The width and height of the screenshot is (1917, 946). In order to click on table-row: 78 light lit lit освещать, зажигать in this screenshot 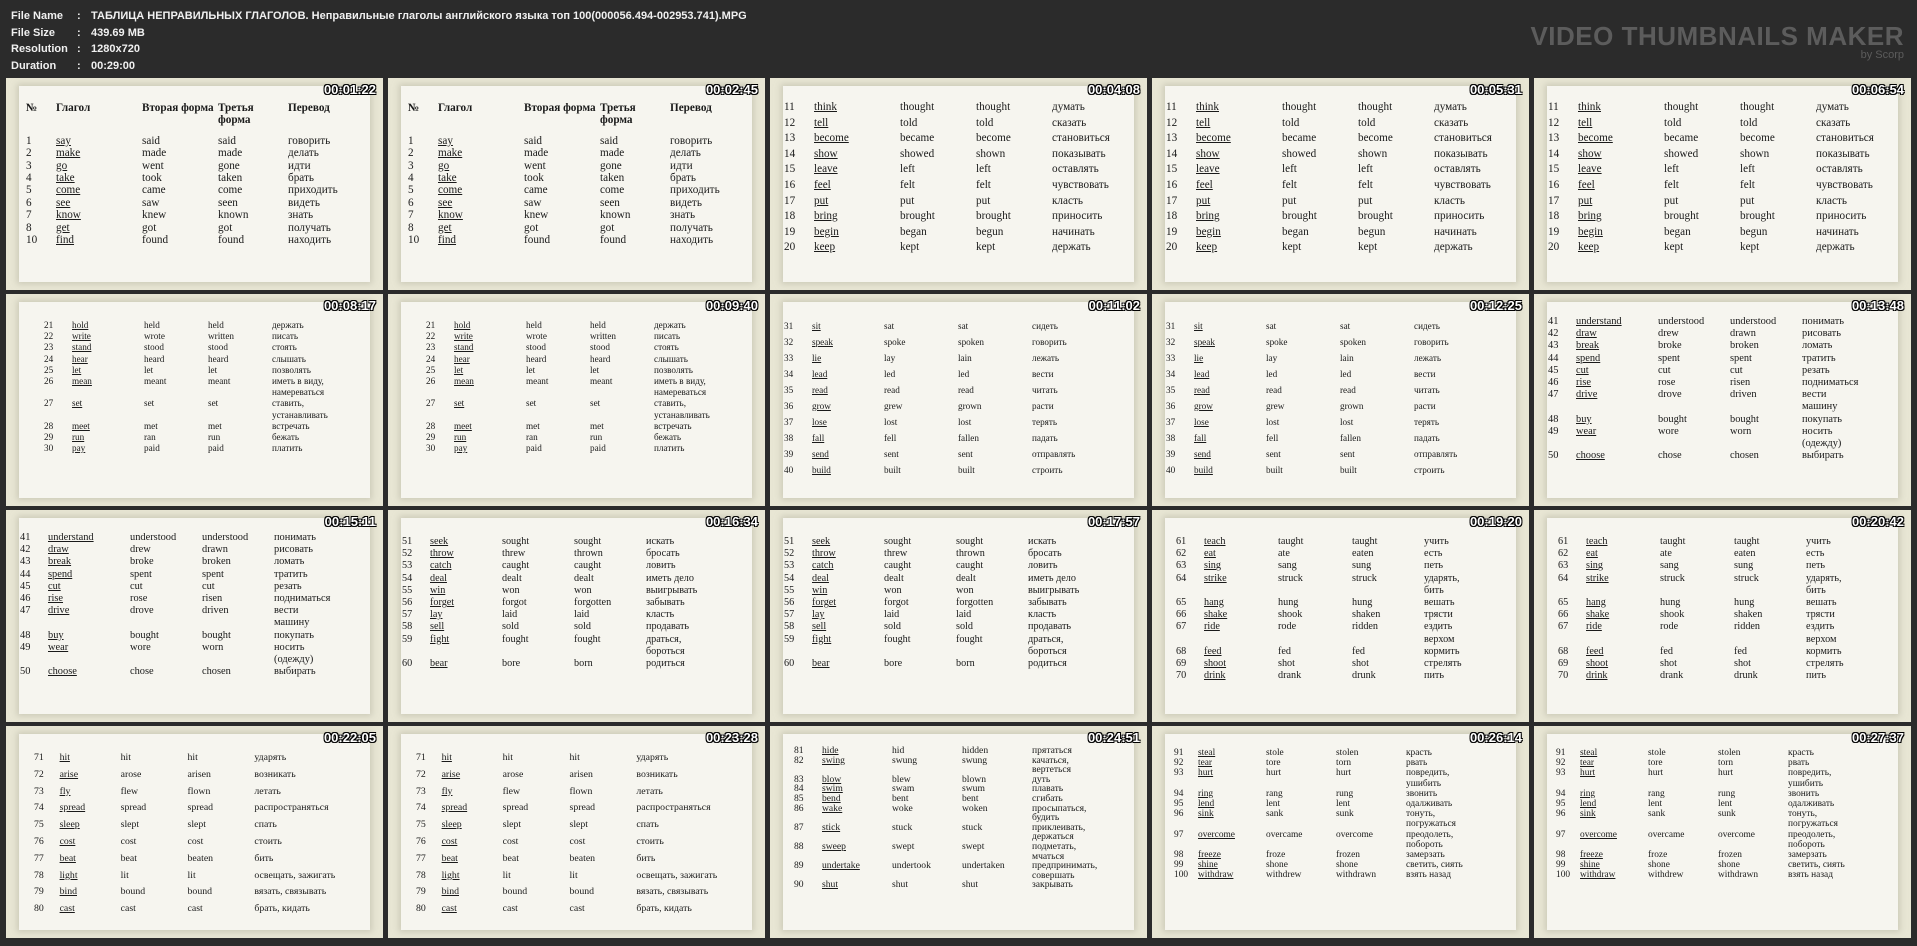, I will do `click(208, 876)`.